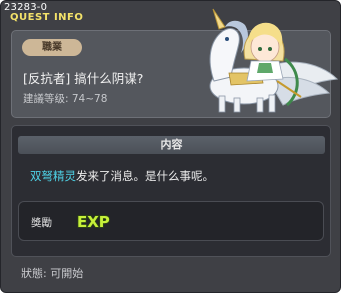  What do you see at coordinates (171, 221) in the screenshot?
I see `reward-box: 獎勵 EXP` at bounding box center [171, 221].